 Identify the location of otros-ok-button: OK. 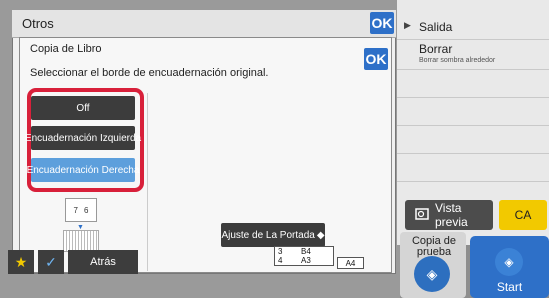
(382, 23).